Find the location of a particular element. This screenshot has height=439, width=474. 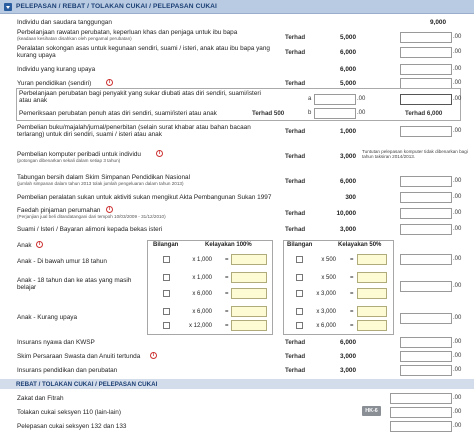

amount-individual: 9,000 is located at coordinates (438, 22).